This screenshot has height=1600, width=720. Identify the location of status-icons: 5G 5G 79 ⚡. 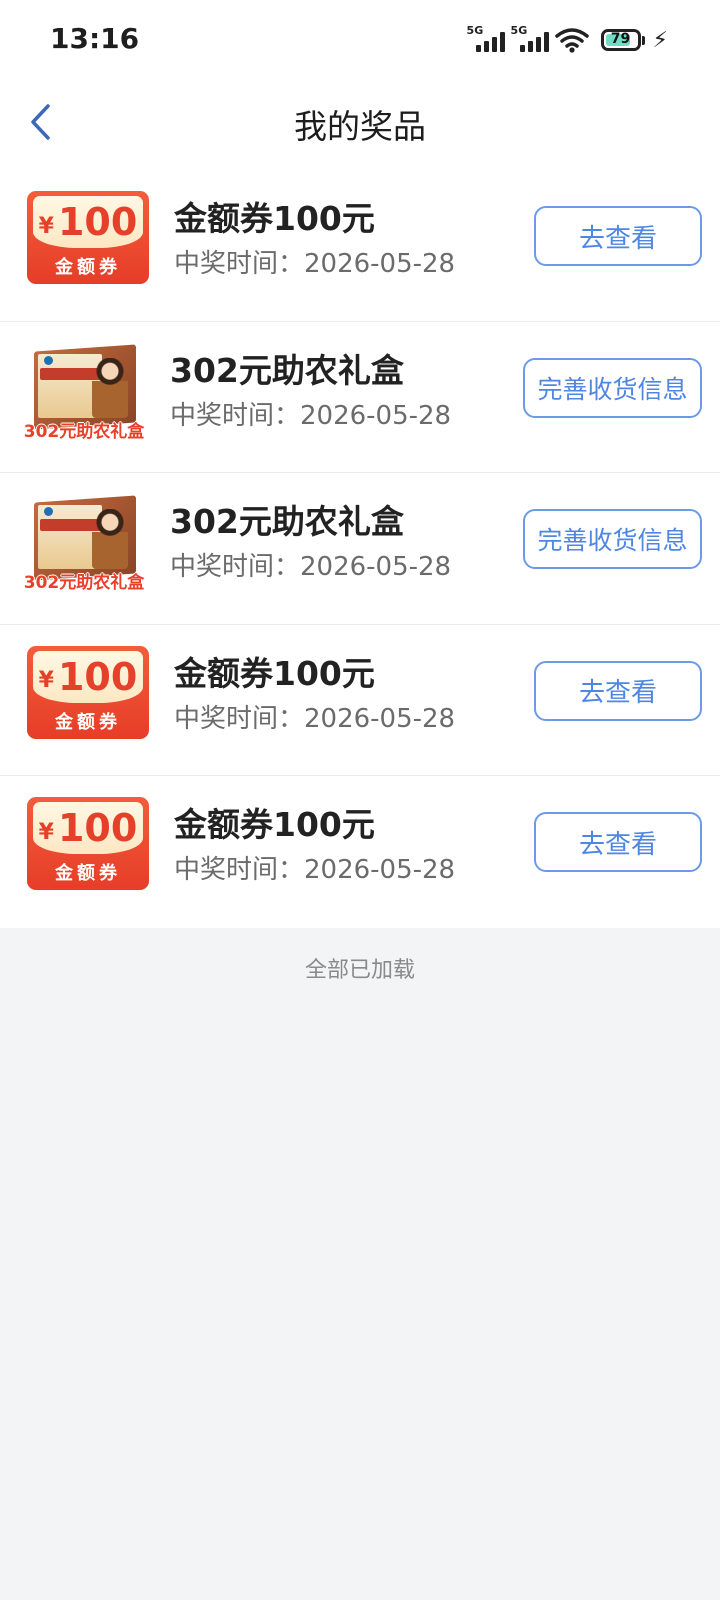
(567, 40).